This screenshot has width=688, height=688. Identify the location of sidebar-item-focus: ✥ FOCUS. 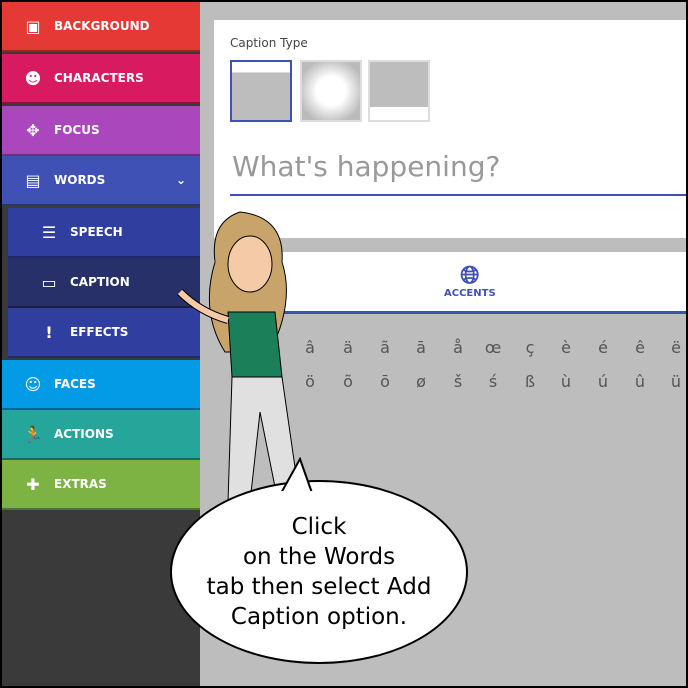
(101, 131).